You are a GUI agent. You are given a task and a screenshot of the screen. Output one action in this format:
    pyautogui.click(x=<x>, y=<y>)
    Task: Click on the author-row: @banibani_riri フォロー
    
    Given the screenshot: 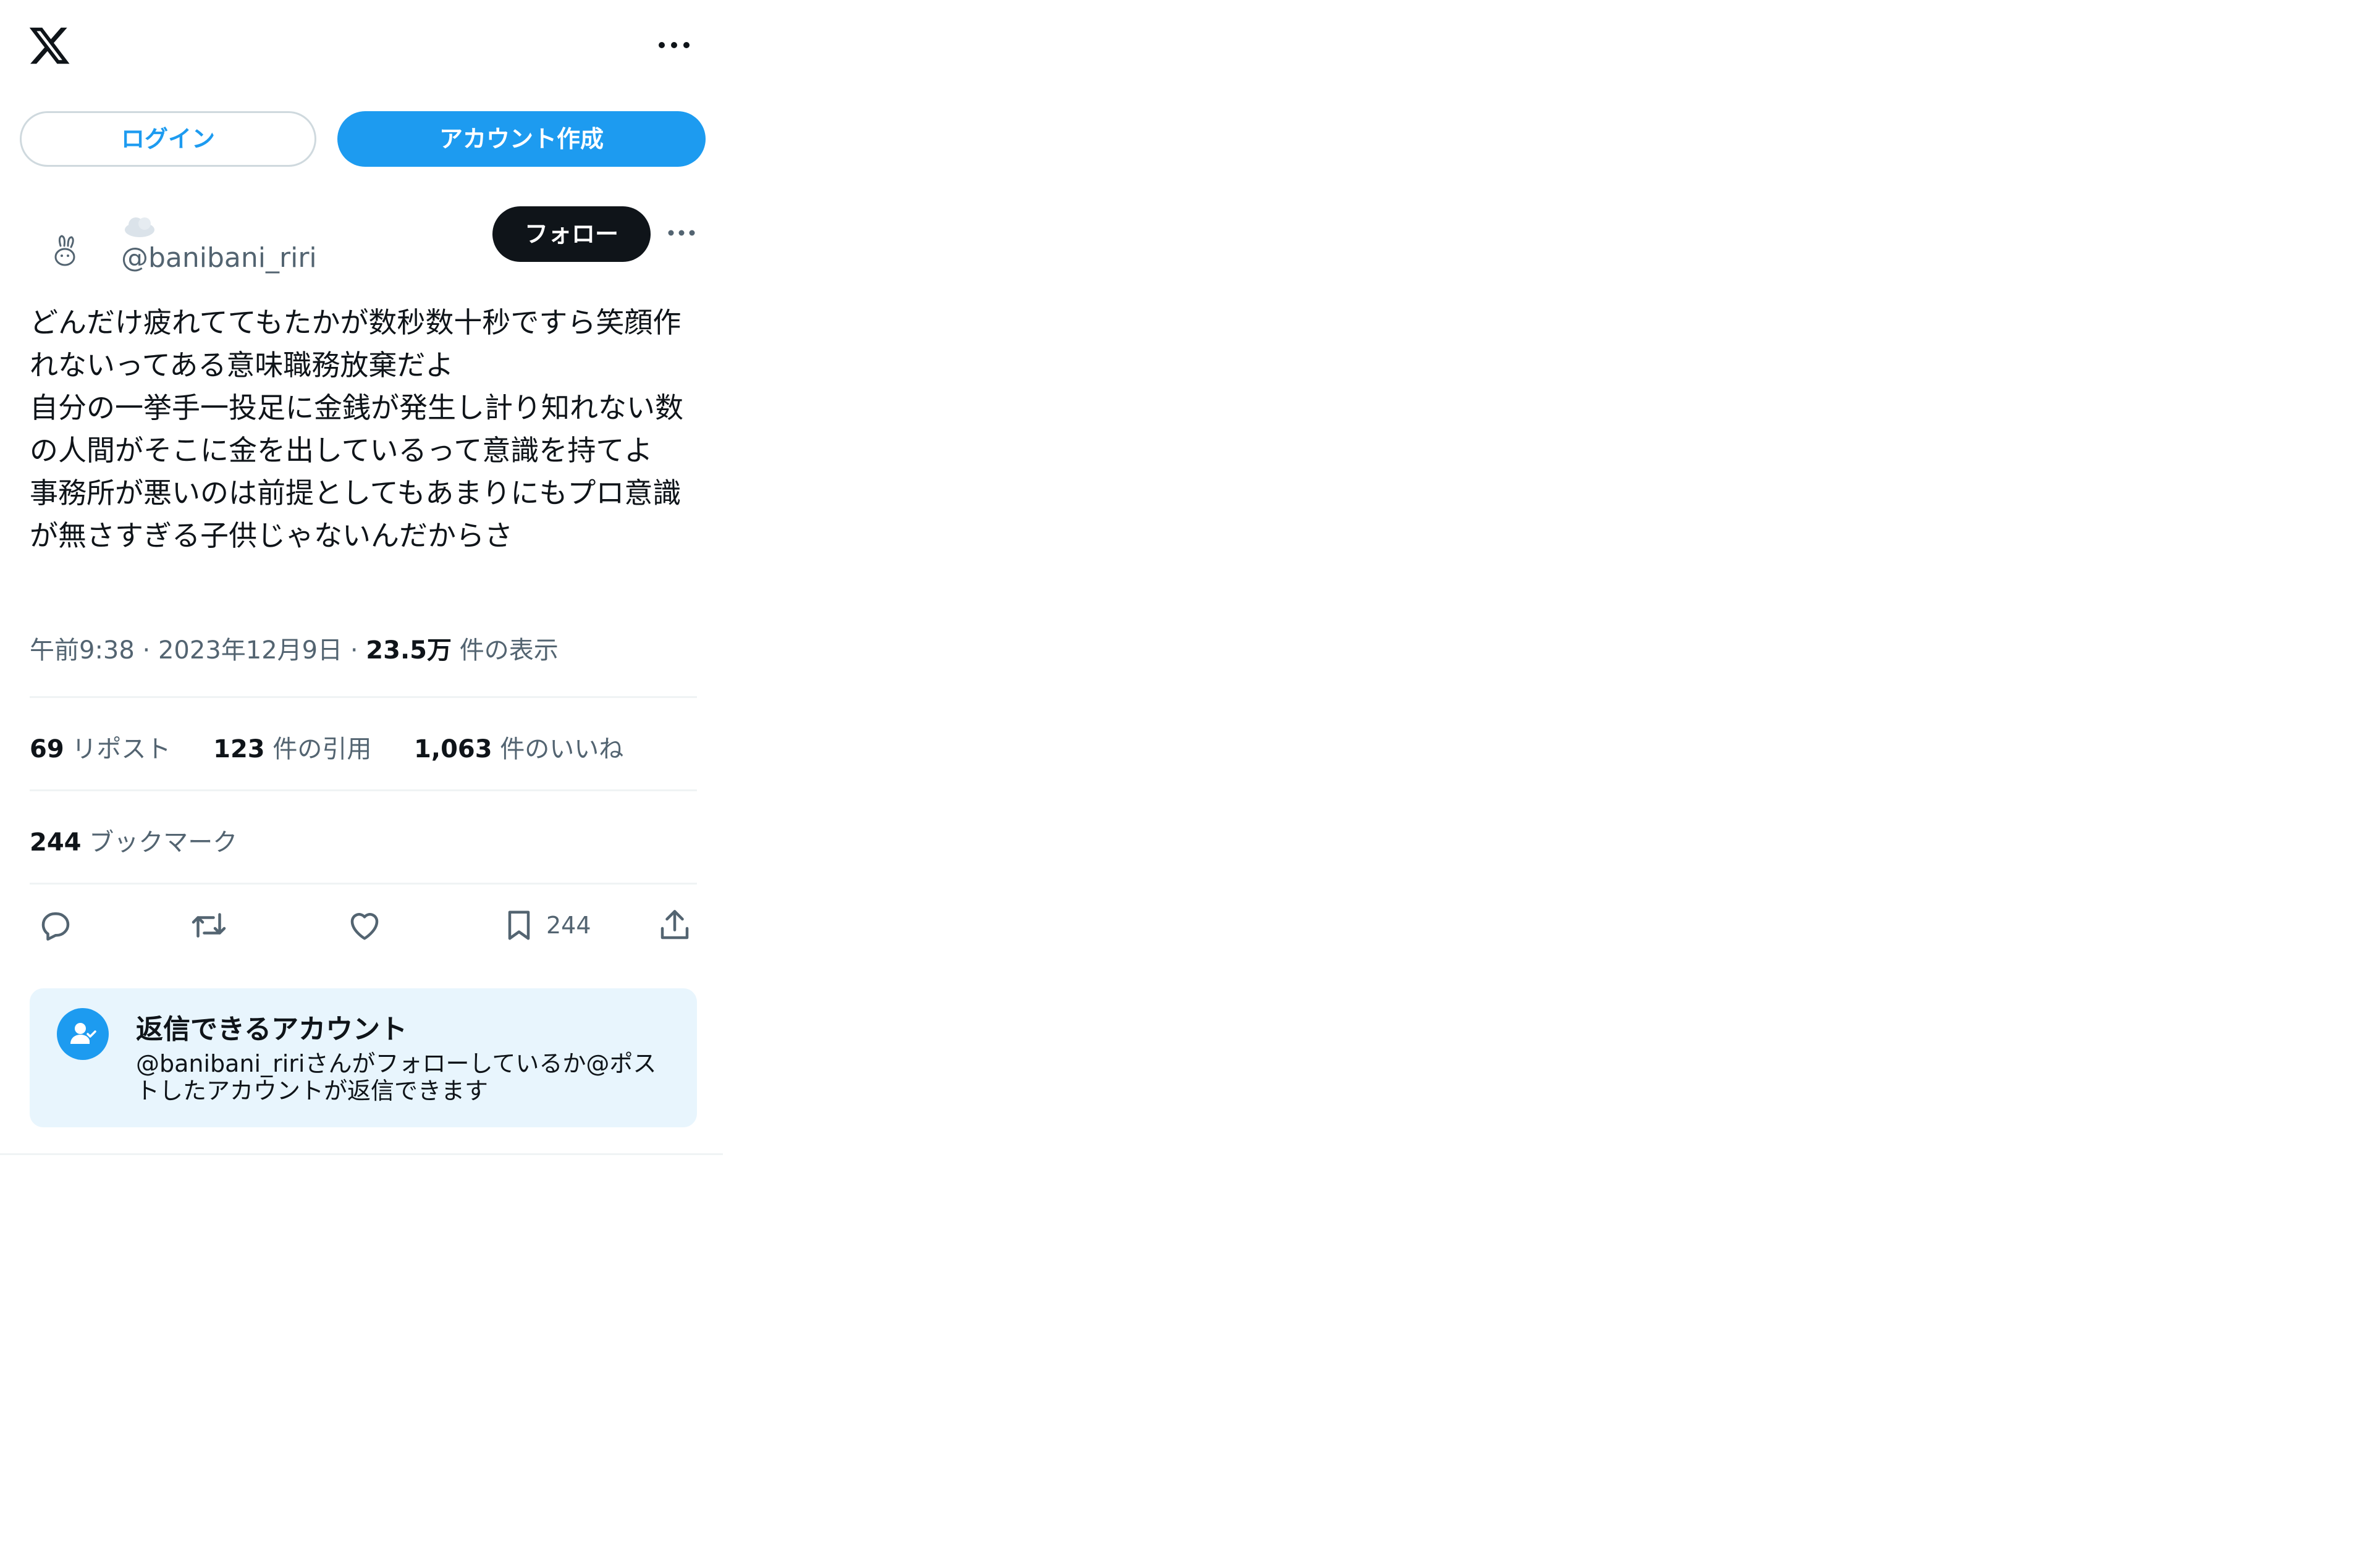 What is the action you would take?
    pyautogui.click(x=361, y=247)
    